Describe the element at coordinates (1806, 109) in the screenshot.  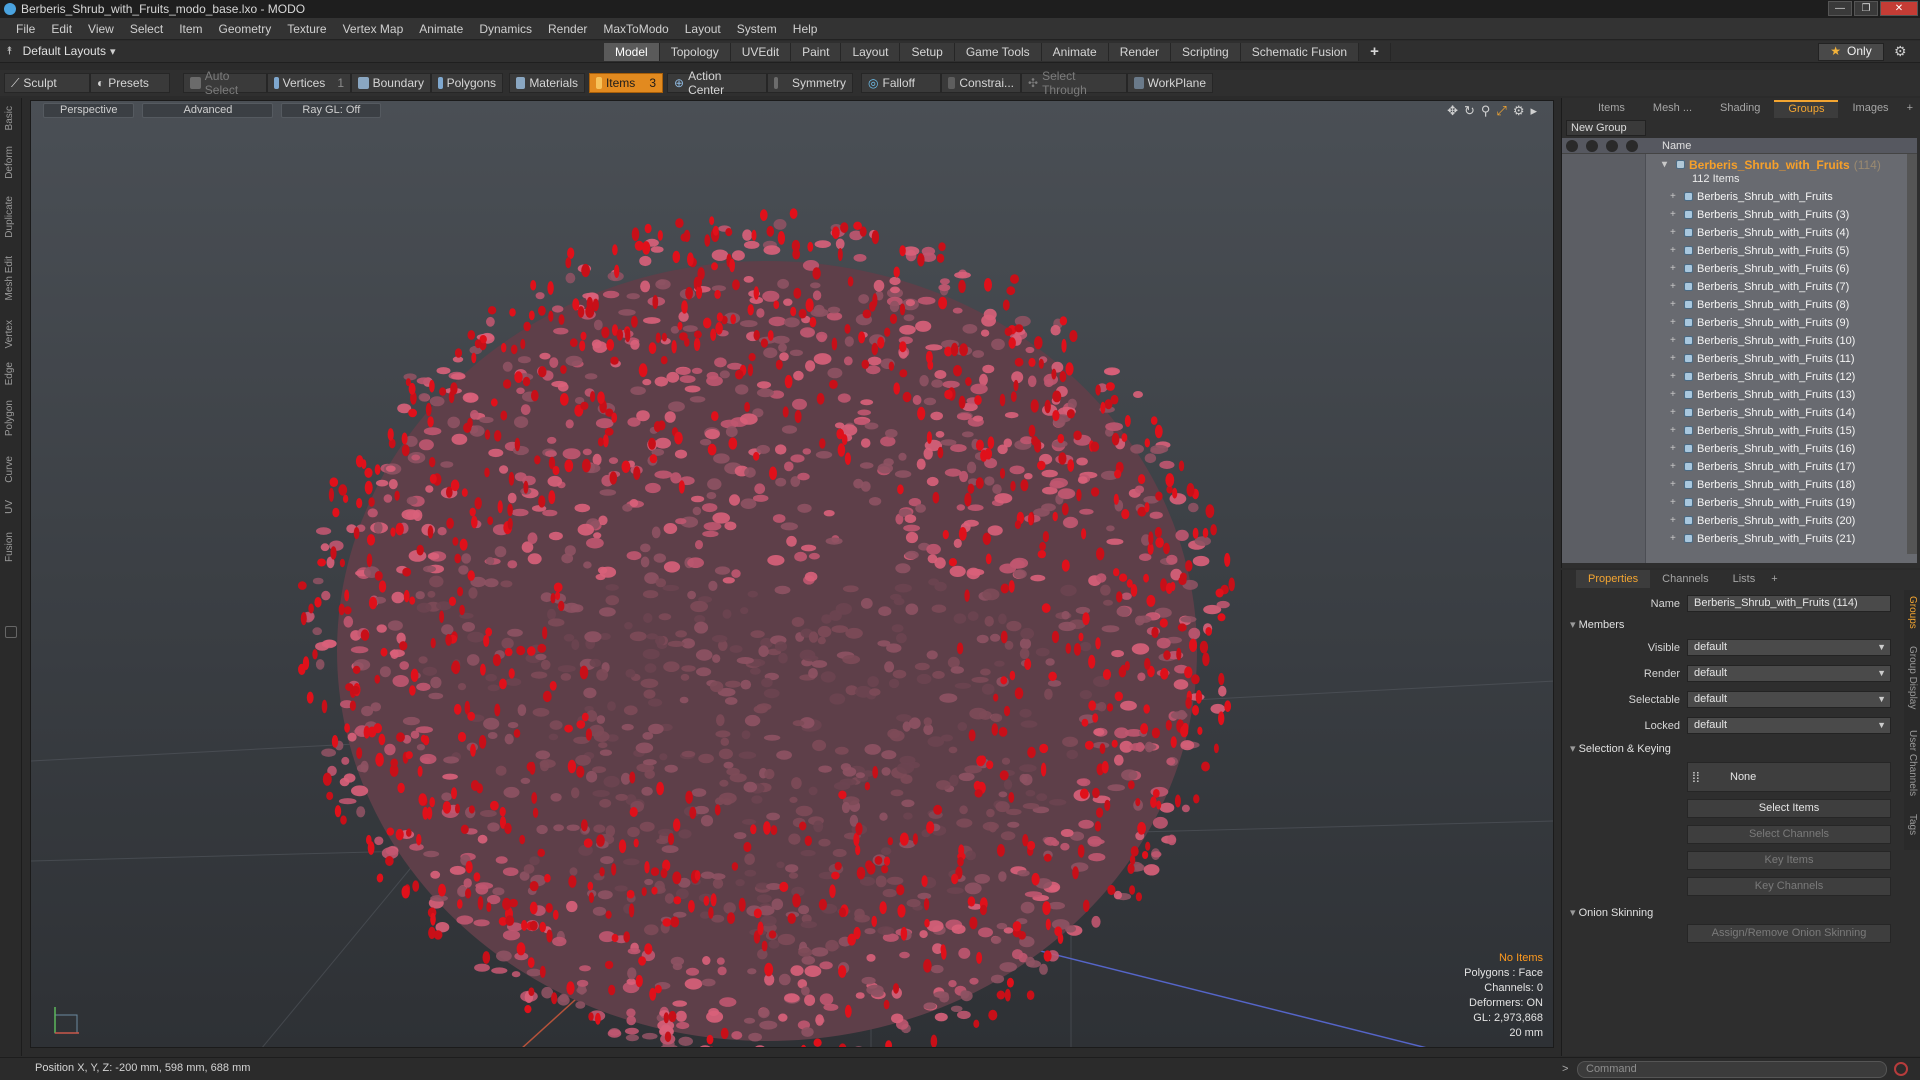
I see `tab-groups: Groups` at that location.